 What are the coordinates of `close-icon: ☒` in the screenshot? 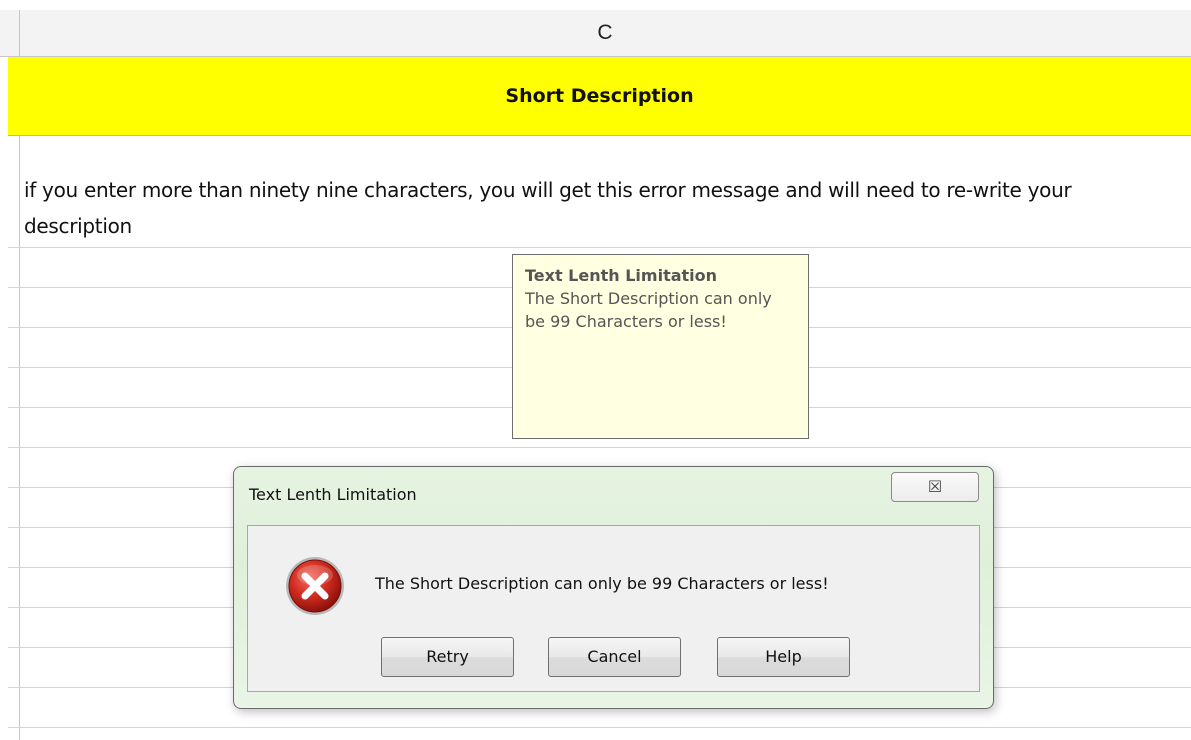 It's located at (935, 486).